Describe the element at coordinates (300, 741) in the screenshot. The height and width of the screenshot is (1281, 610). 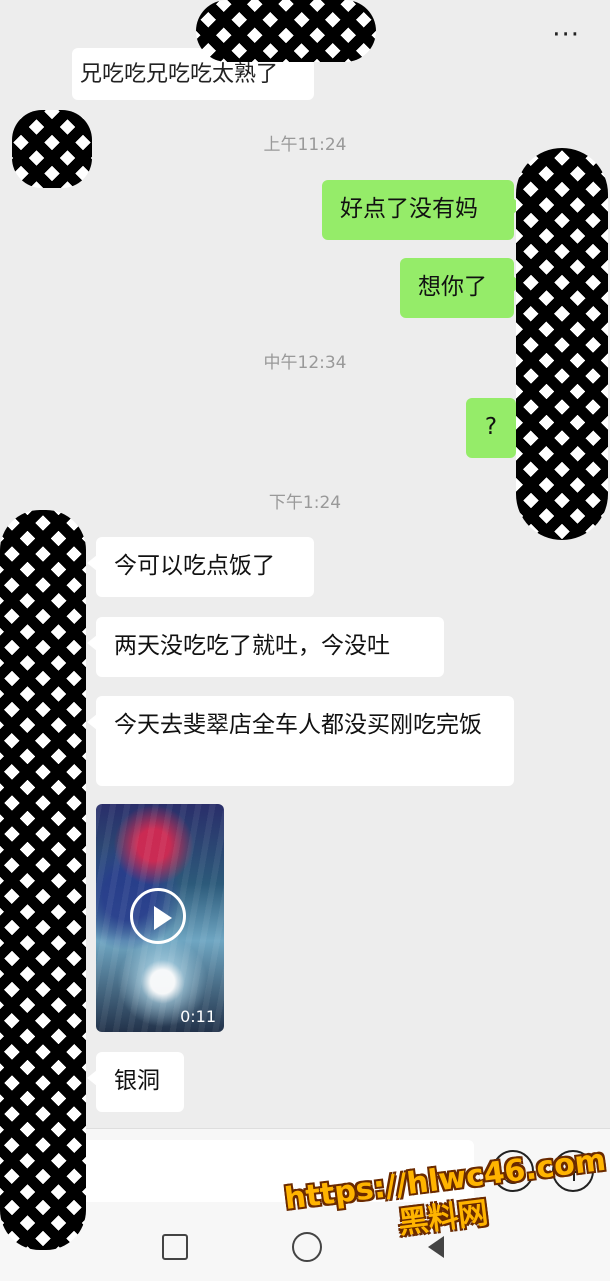
I see `incoming-message: 今天去斐翠店全车人都没买刚吃完饭` at that location.